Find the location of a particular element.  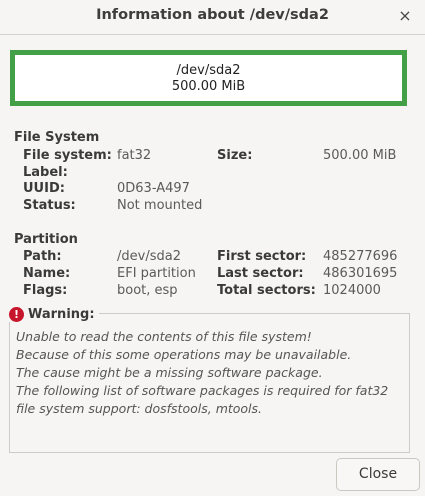

part-name-value: EFI partition is located at coordinates (156, 273).